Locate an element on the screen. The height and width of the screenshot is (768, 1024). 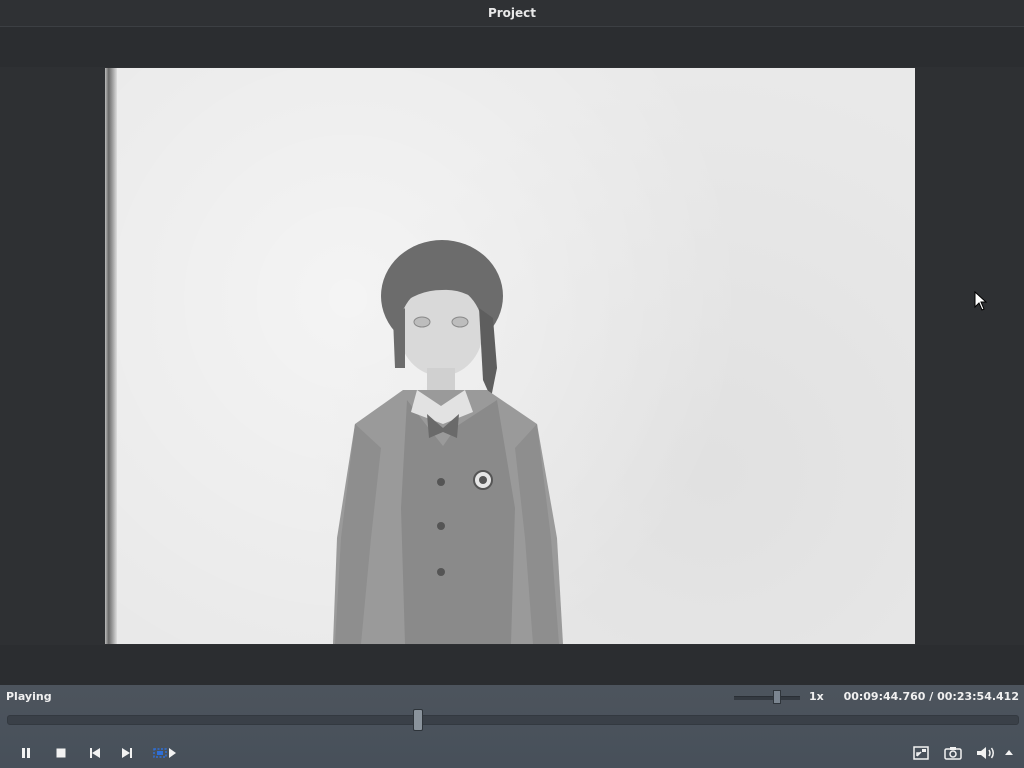
title-bar: Project is located at coordinates (512, 13).